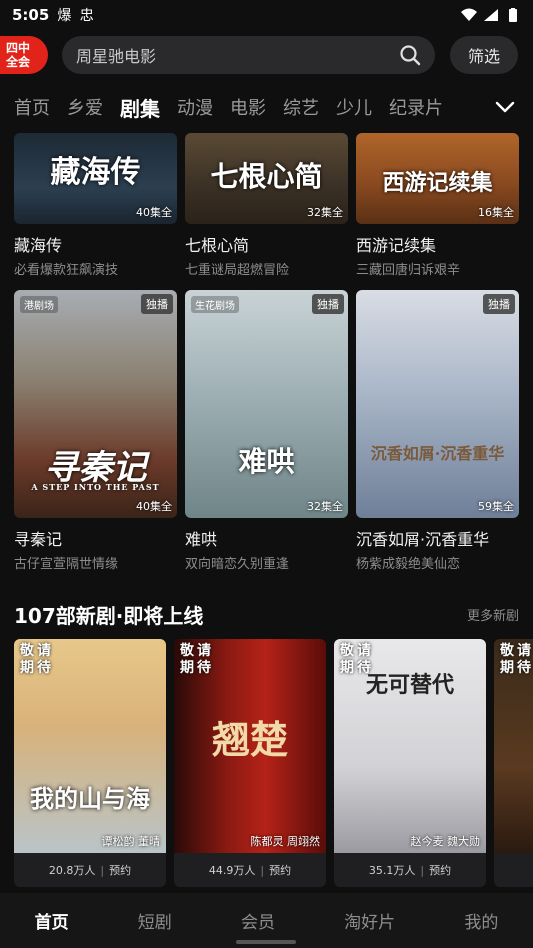 The image size is (533, 948). What do you see at coordinates (496, 506) in the screenshot?
I see `episode-count: 59集全` at bounding box center [496, 506].